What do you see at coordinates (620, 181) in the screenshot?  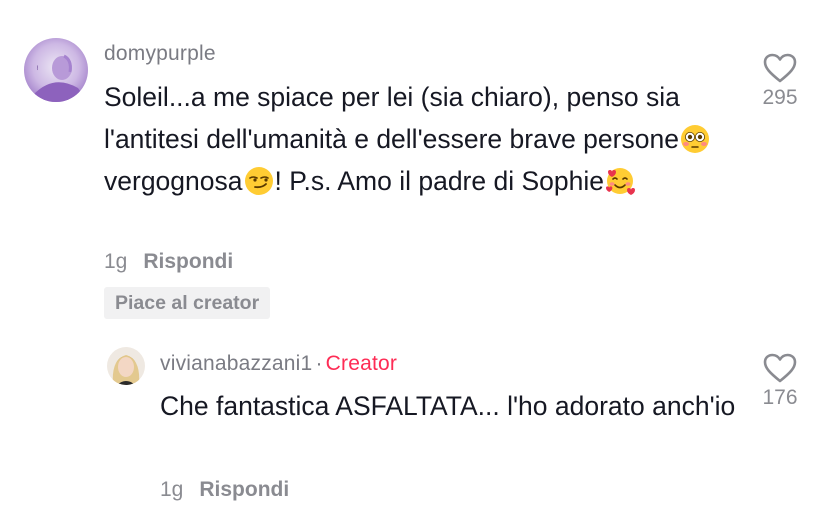 I see `smiling-face-with-hearts-emoji-icon` at bounding box center [620, 181].